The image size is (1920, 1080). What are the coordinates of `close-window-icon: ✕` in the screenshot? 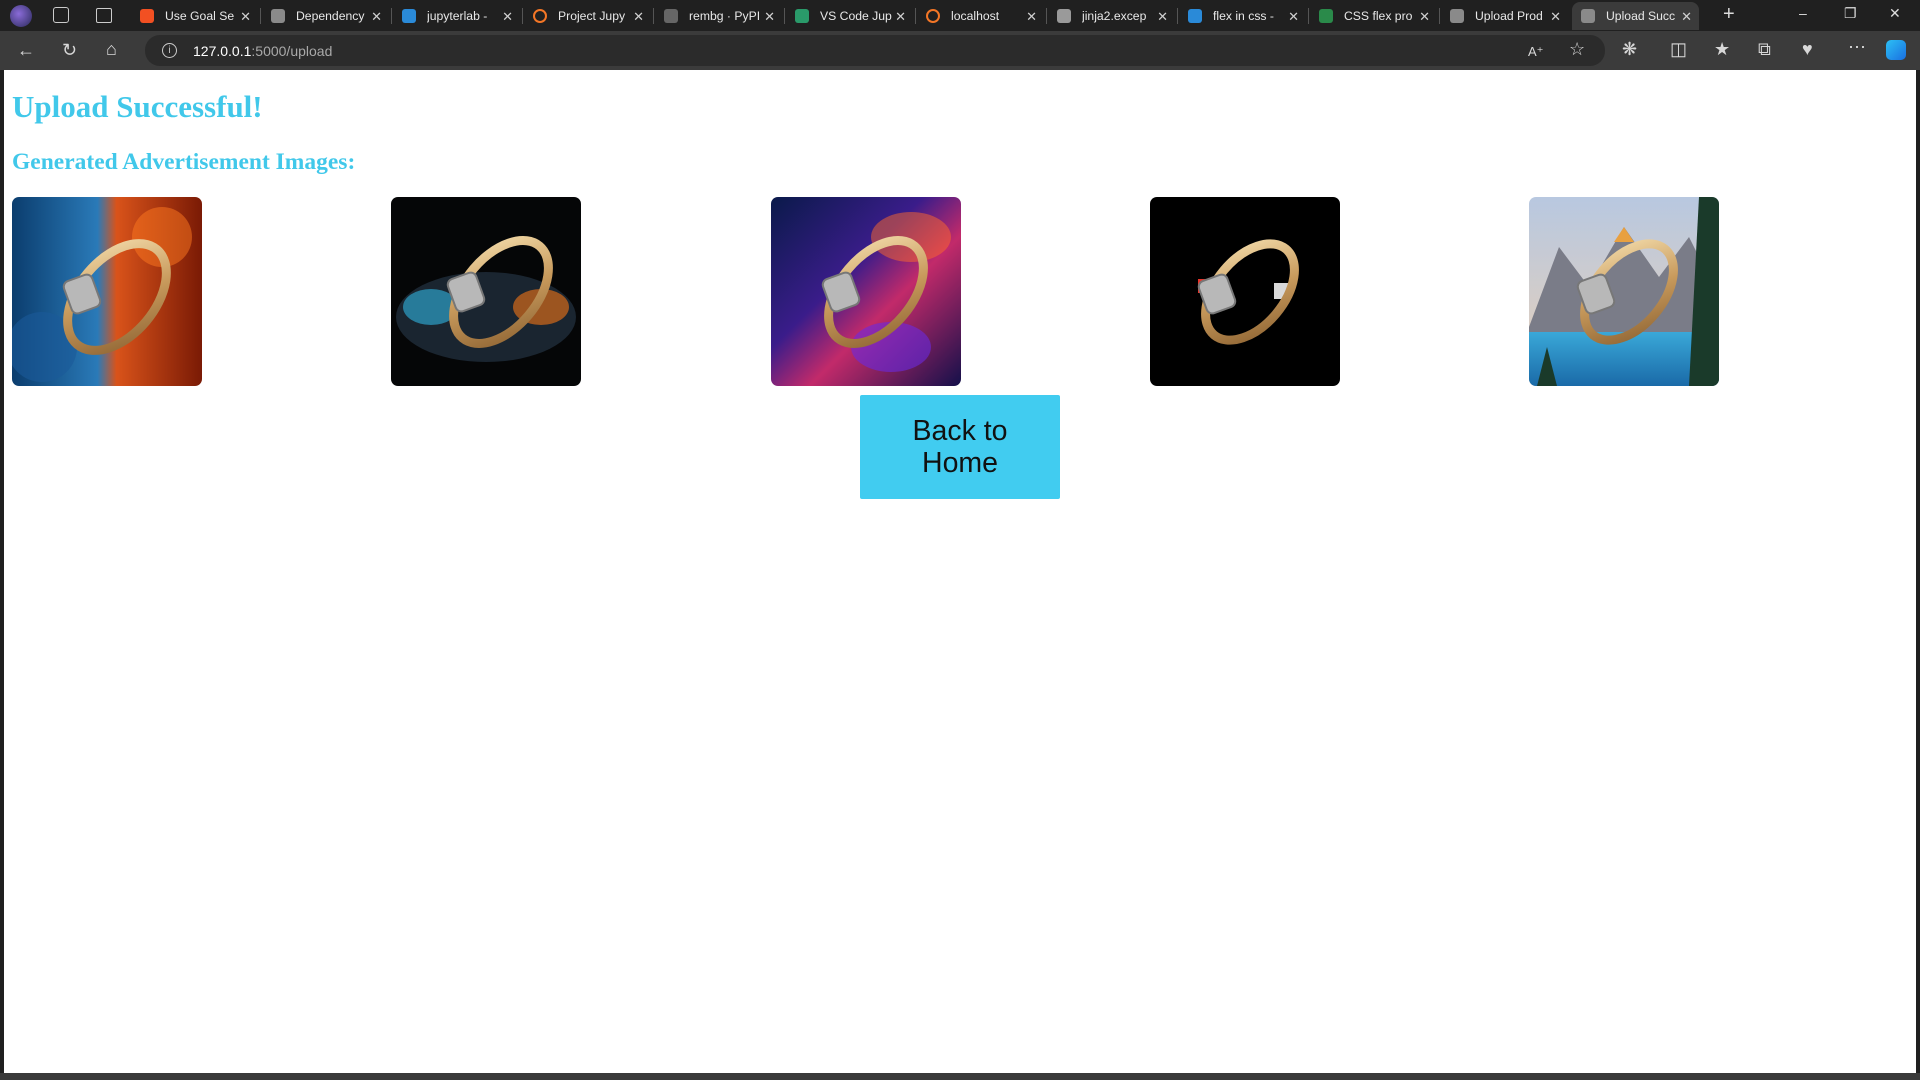 It's located at (1895, 13).